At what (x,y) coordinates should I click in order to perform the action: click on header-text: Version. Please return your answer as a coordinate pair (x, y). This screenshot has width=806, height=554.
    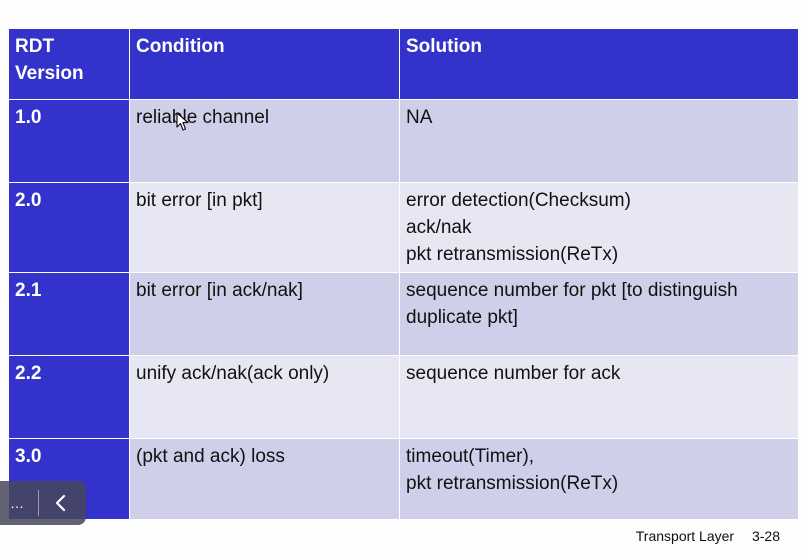
    Looking at the image, I should click on (49, 73).